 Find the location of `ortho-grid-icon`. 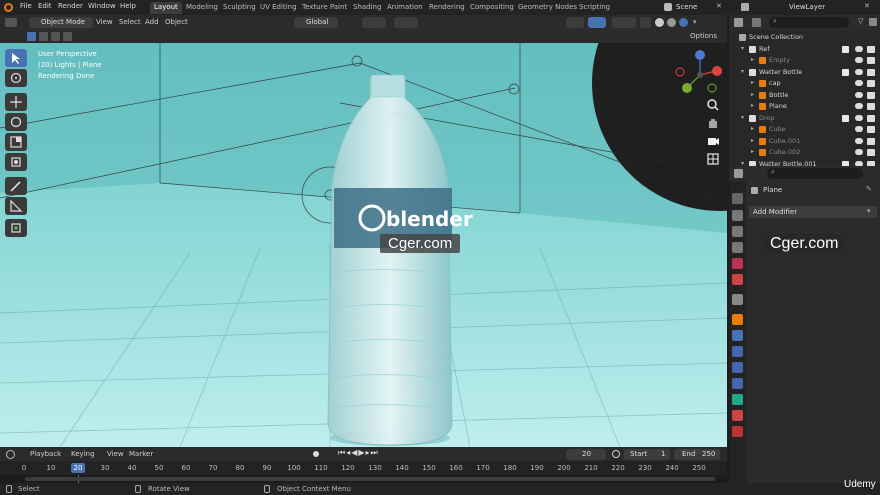

ortho-grid-icon is located at coordinates (713, 159).